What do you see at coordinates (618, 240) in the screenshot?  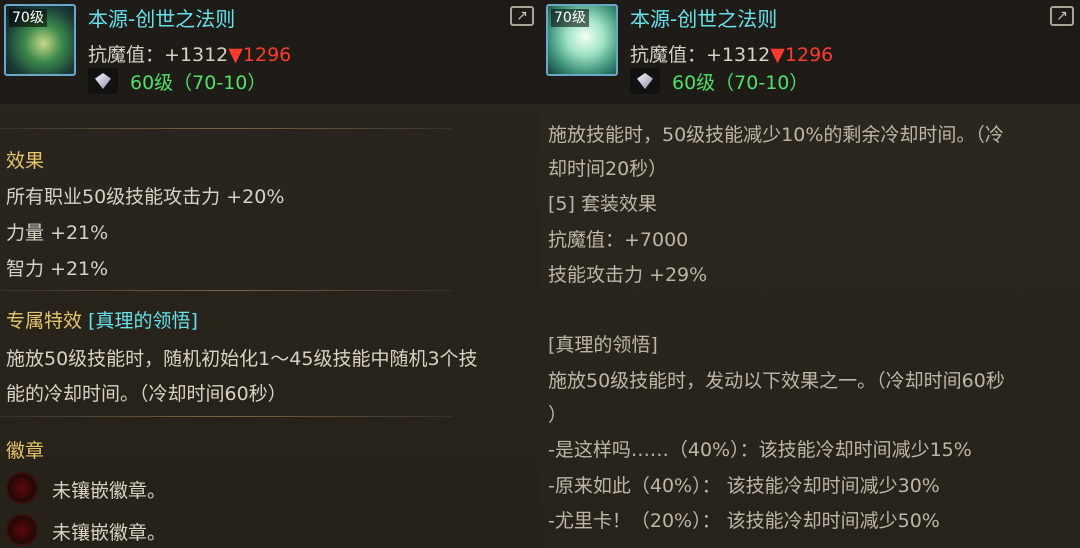 I see `detail-line: 抗魔值：+7000` at bounding box center [618, 240].